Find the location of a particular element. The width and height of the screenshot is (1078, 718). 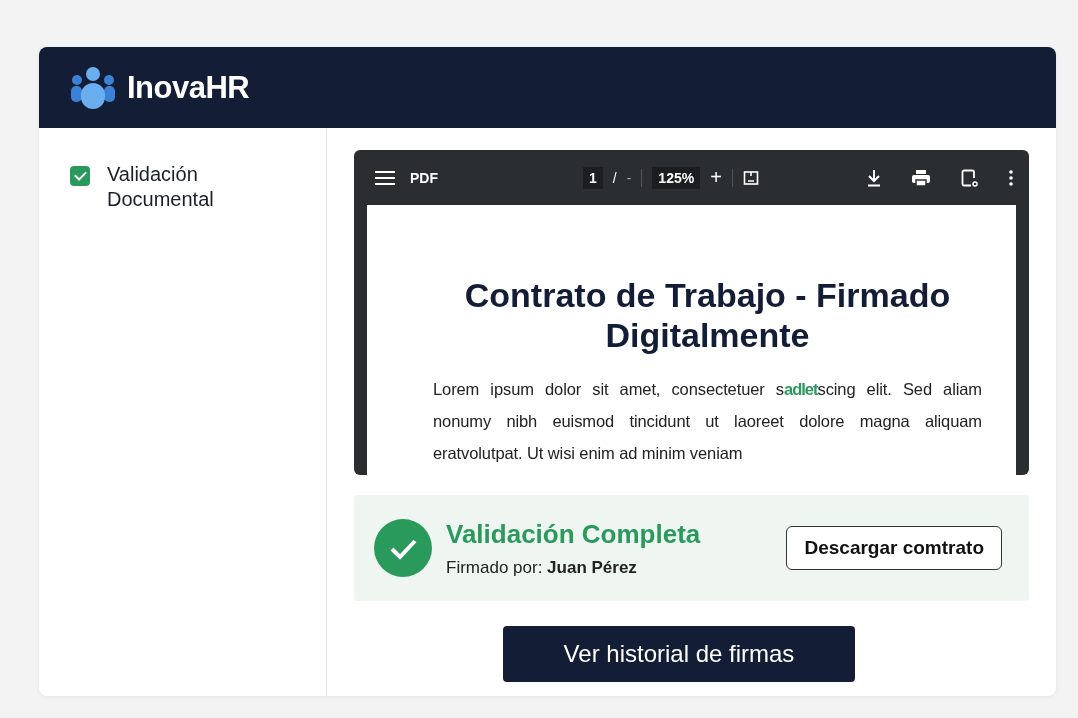

document-title: Contrato de Trabajo - Firmado Digitalmente is located at coordinates (707, 315).